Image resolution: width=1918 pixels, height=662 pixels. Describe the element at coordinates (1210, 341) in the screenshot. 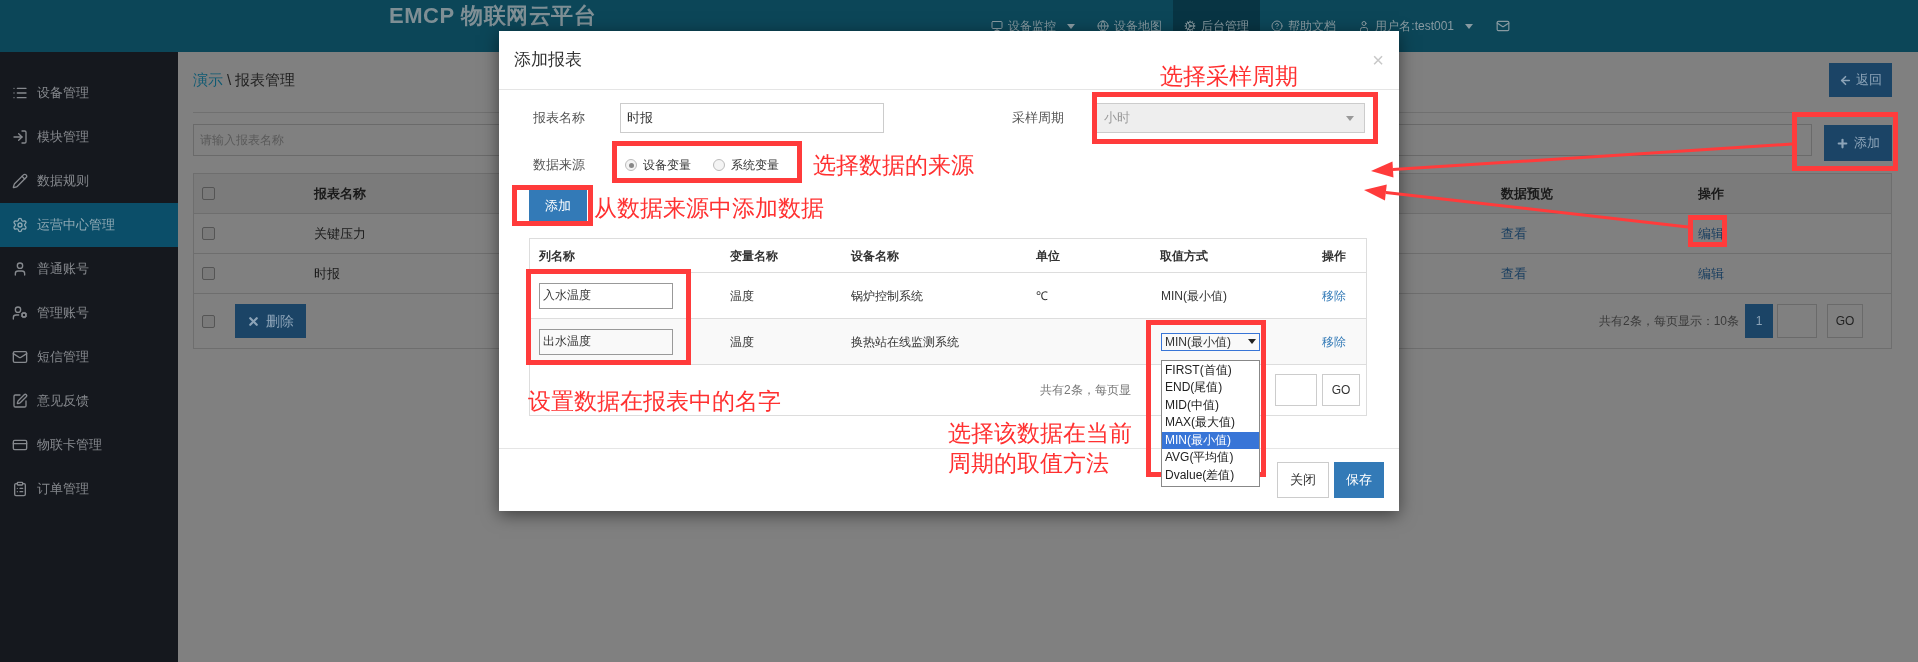

I see `method-select: MIN(最小值)` at that location.